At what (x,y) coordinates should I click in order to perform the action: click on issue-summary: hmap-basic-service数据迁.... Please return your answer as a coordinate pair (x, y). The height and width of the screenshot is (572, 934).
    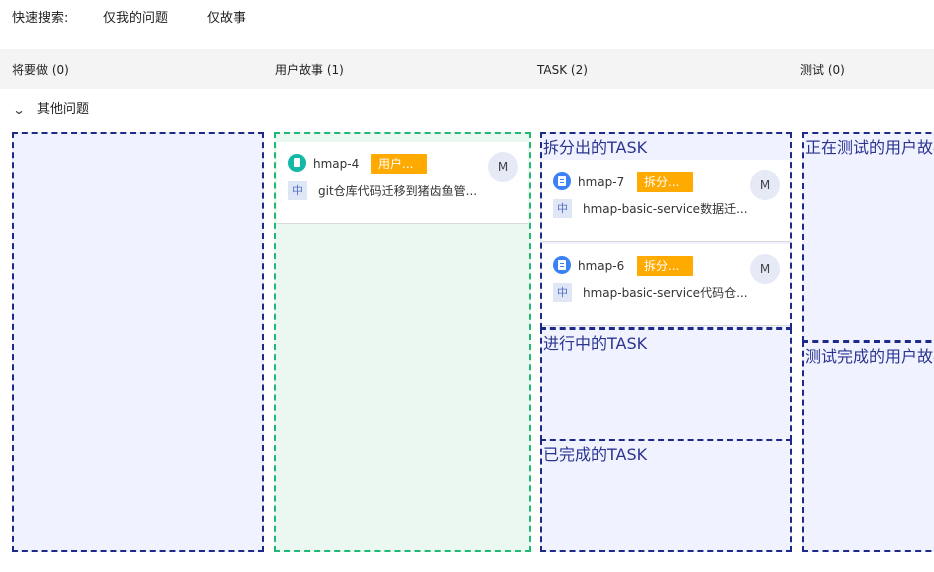
    Looking at the image, I should click on (665, 209).